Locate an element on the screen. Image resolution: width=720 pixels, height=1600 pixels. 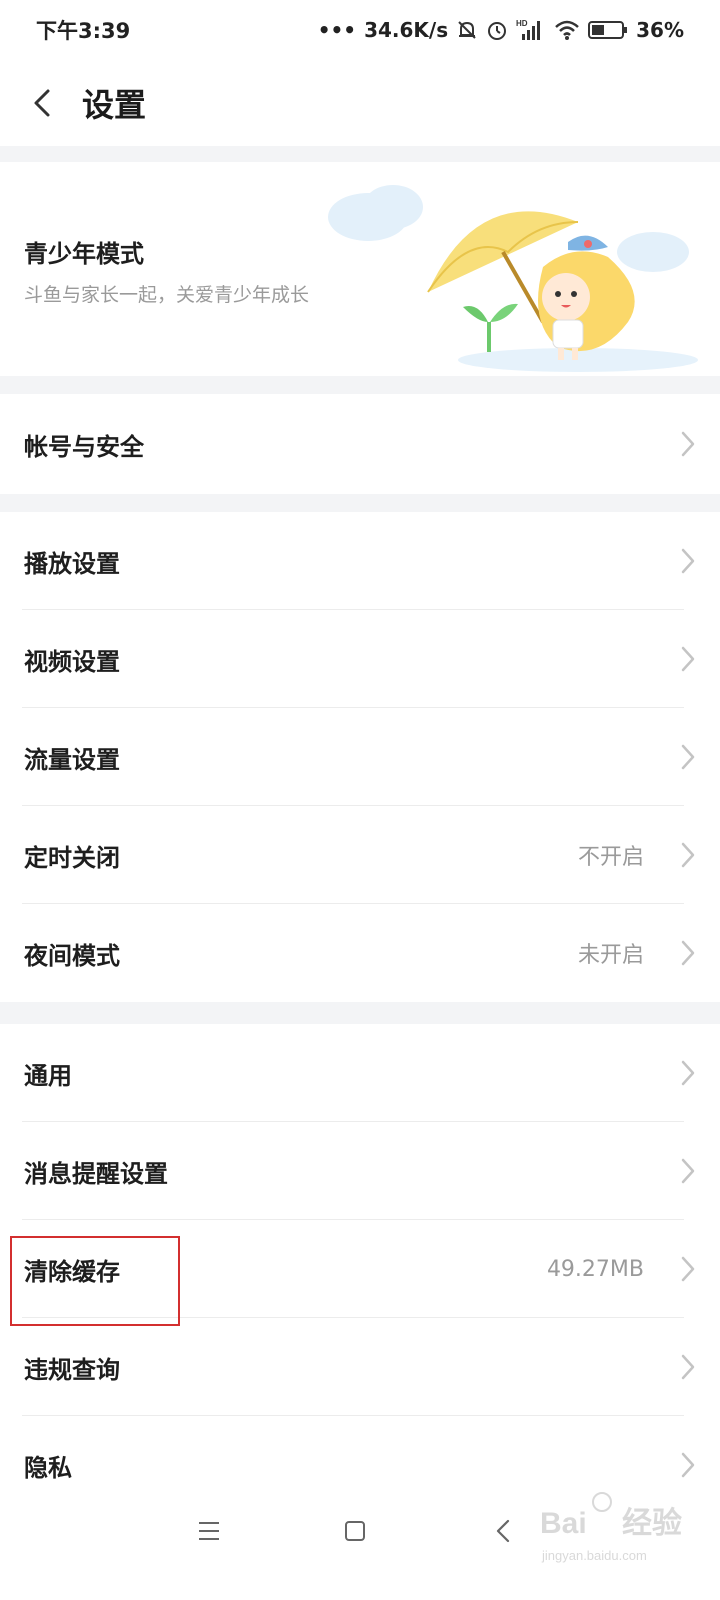
settings-row-night-mode: 夜间模式 未开启 is located at coordinates (360, 953).